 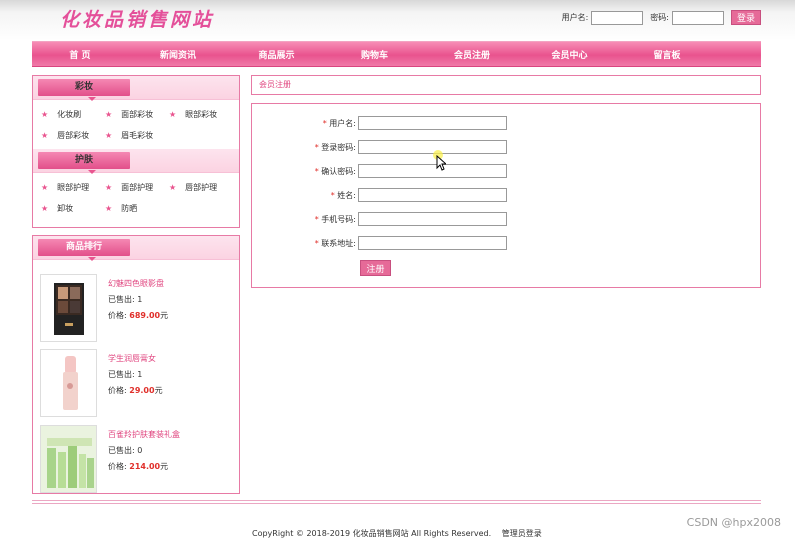 I want to click on product-name: 百雀羚护肤套装礼盒, so click(x=144, y=435).